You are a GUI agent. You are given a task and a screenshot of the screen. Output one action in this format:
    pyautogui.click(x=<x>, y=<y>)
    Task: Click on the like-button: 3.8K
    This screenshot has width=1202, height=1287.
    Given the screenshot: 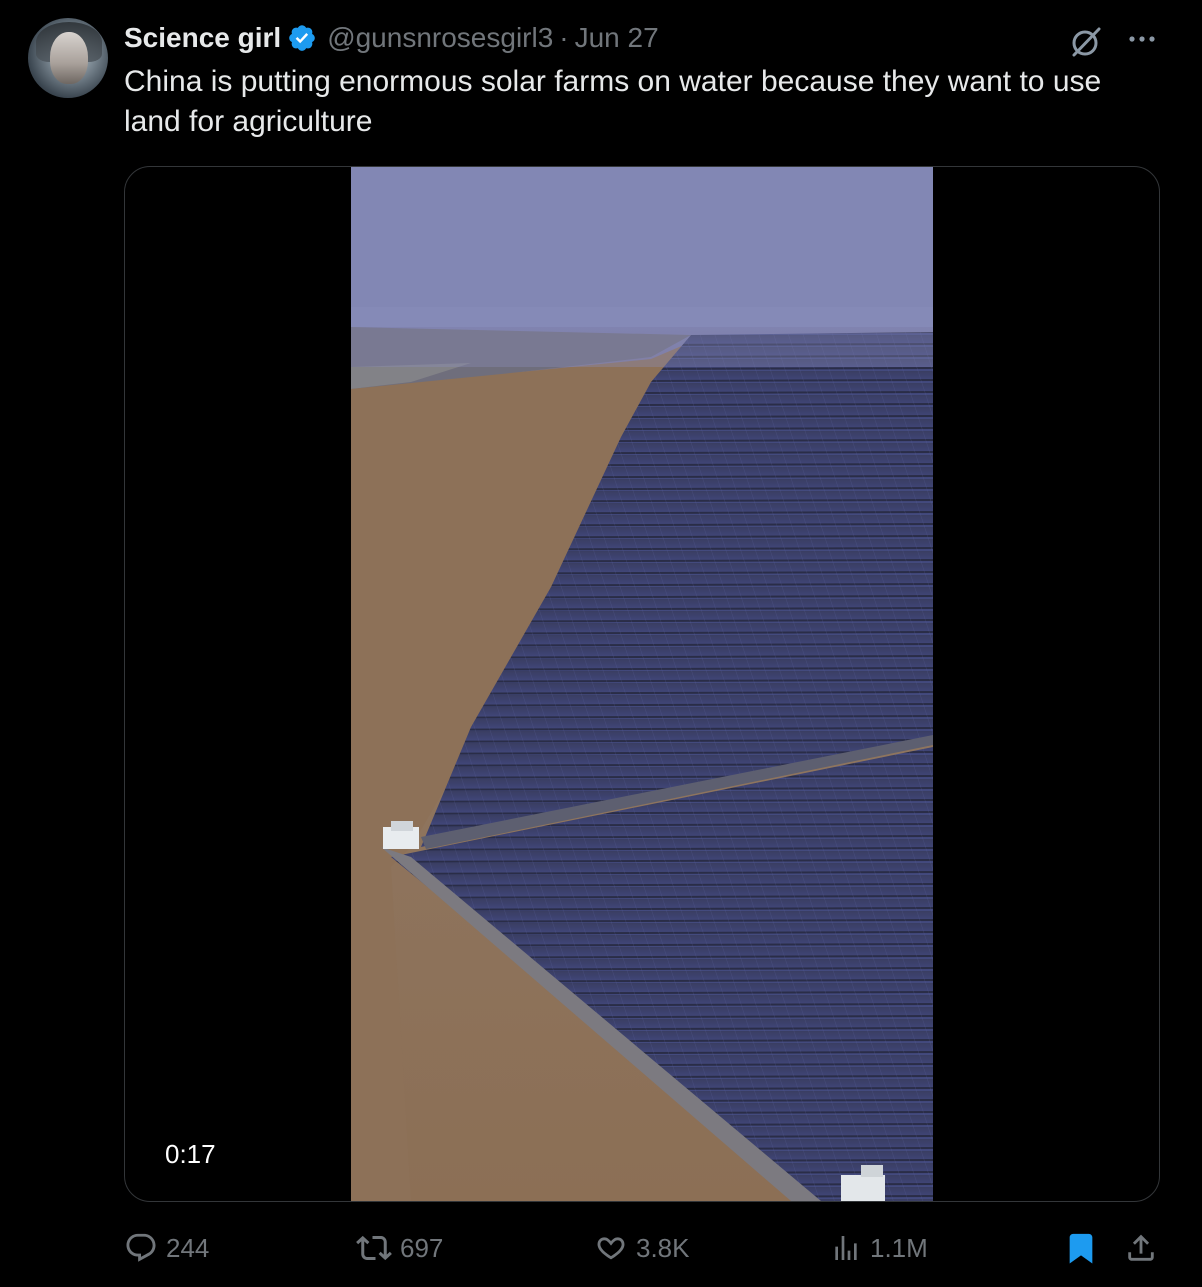 What is the action you would take?
    pyautogui.click(x=642, y=1248)
    